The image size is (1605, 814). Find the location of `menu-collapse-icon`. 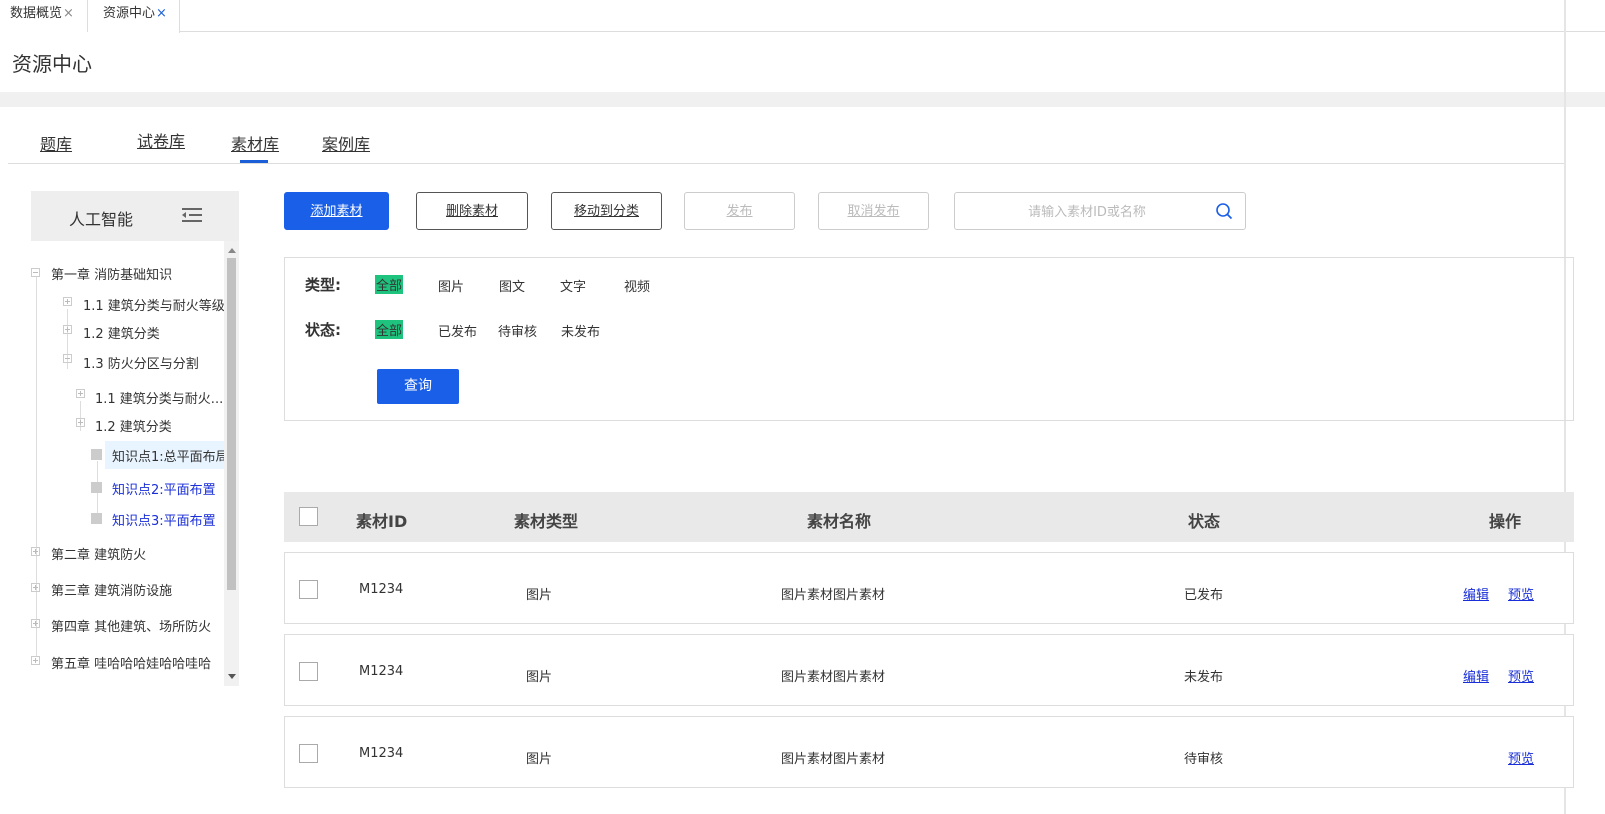

menu-collapse-icon is located at coordinates (192, 215).